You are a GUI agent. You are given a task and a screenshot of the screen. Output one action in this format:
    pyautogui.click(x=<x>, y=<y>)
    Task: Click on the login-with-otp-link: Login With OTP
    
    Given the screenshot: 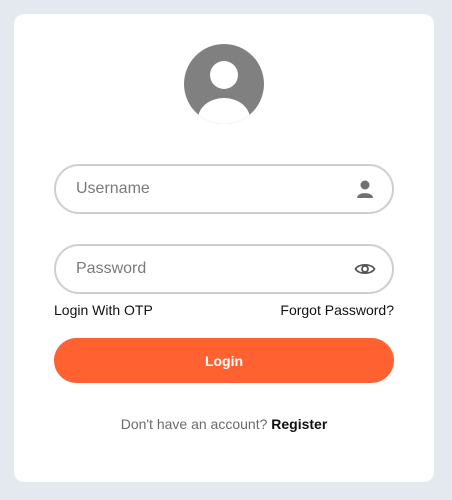 What is the action you would take?
    pyautogui.click(x=103, y=310)
    